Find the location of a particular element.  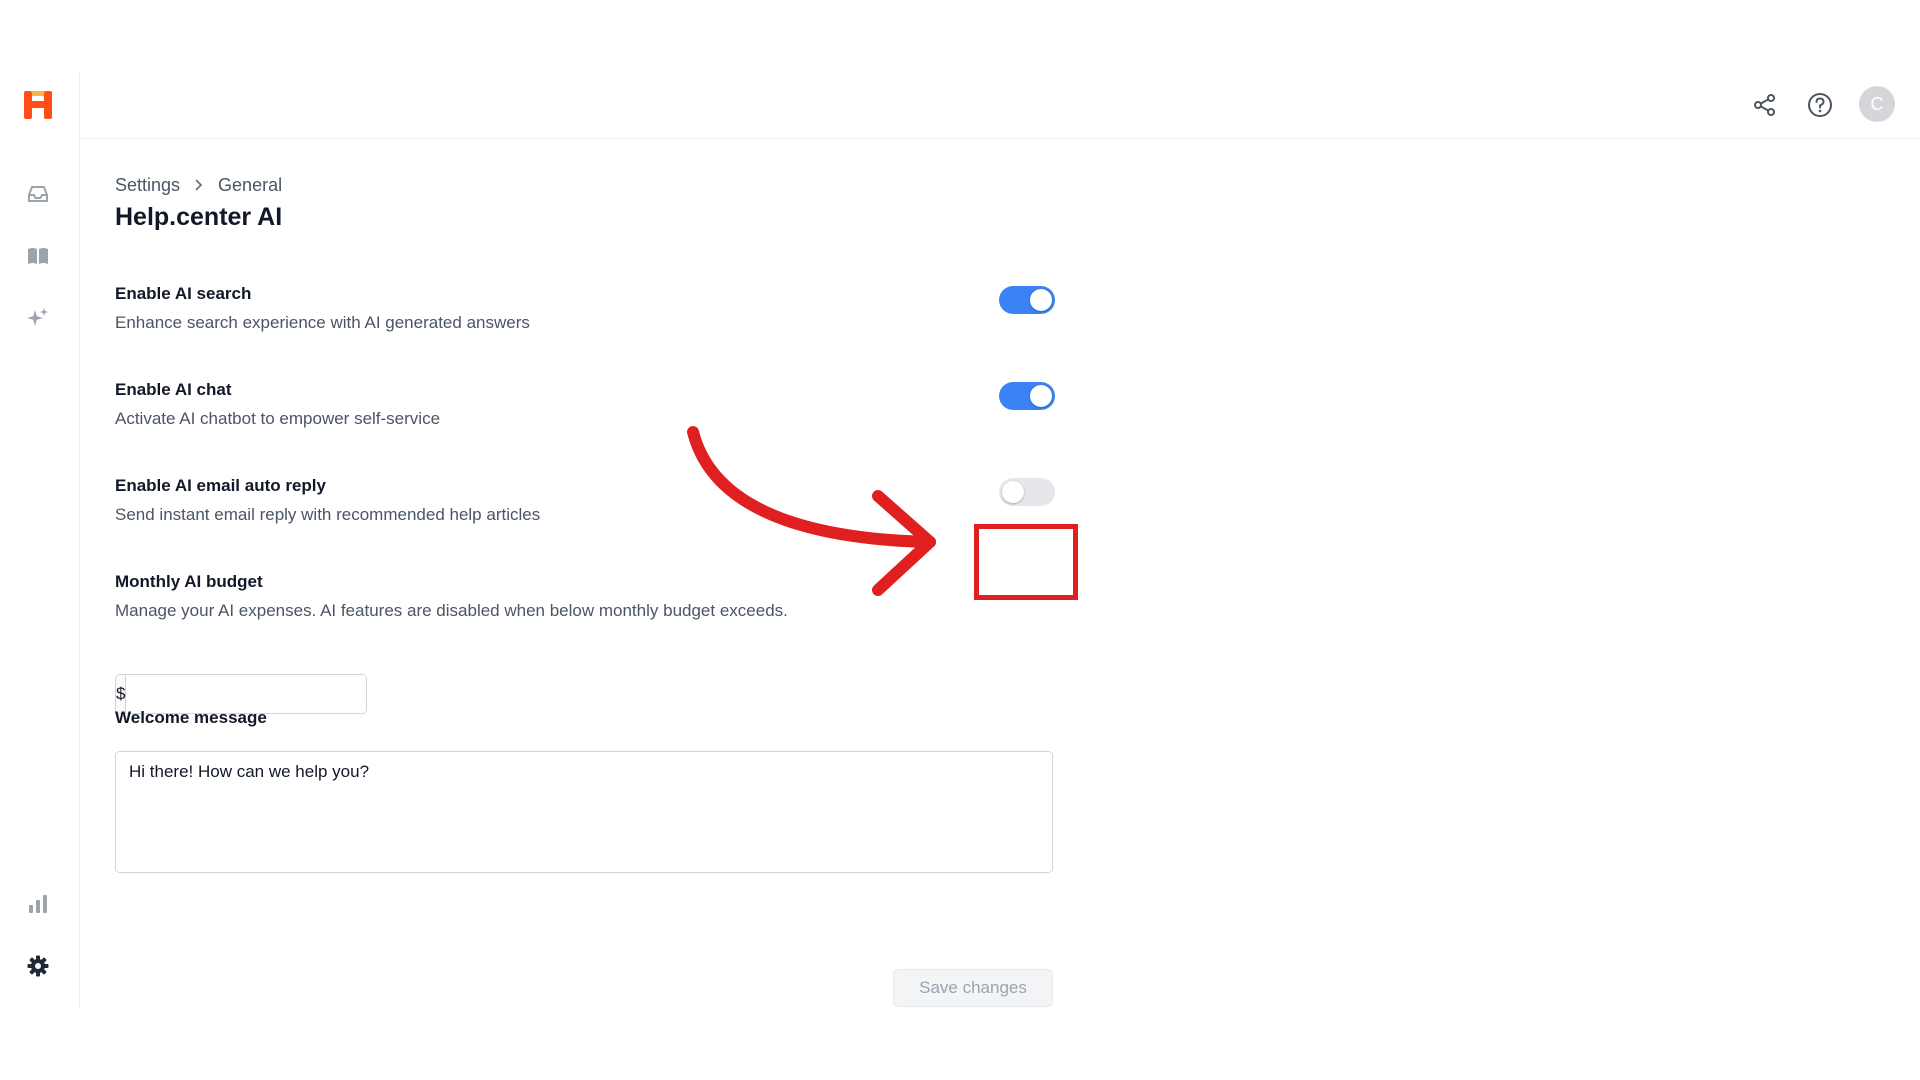

breadcrumb-settings-link: Settings is located at coordinates (147, 185).